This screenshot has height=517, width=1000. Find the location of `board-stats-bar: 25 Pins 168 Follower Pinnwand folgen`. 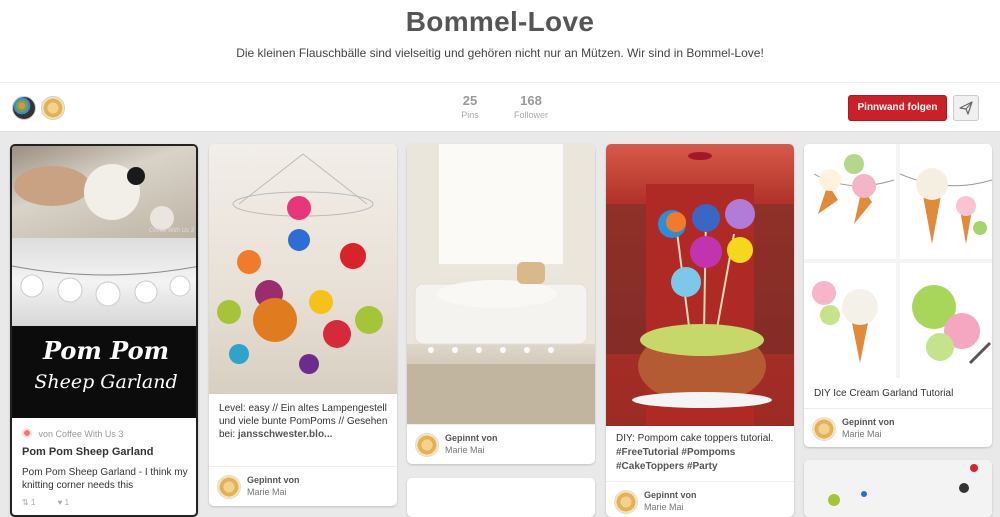

board-stats-bar: 25 Pins 168 Follower Pinnwand folgen is located at coordinates (500, 107).